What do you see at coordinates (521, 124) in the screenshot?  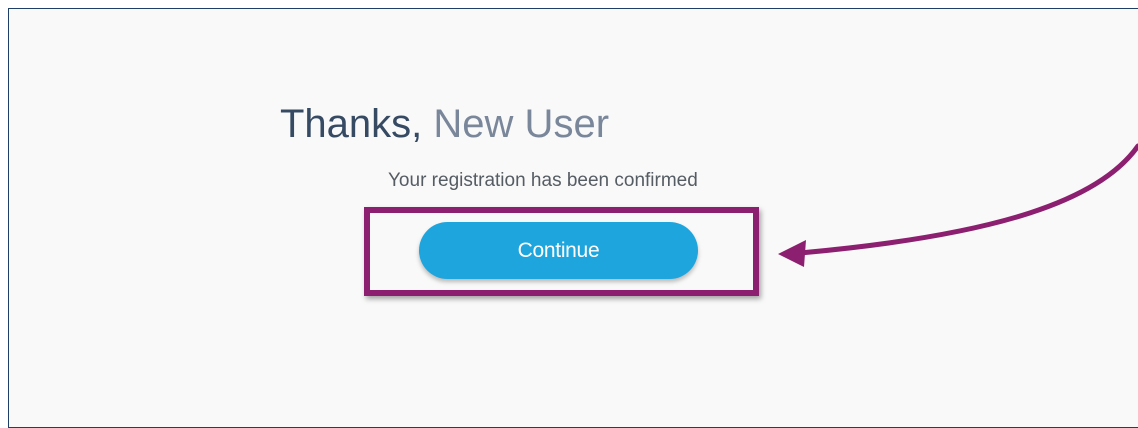 I see `user-name: New User` at bounding box center [521, 124].